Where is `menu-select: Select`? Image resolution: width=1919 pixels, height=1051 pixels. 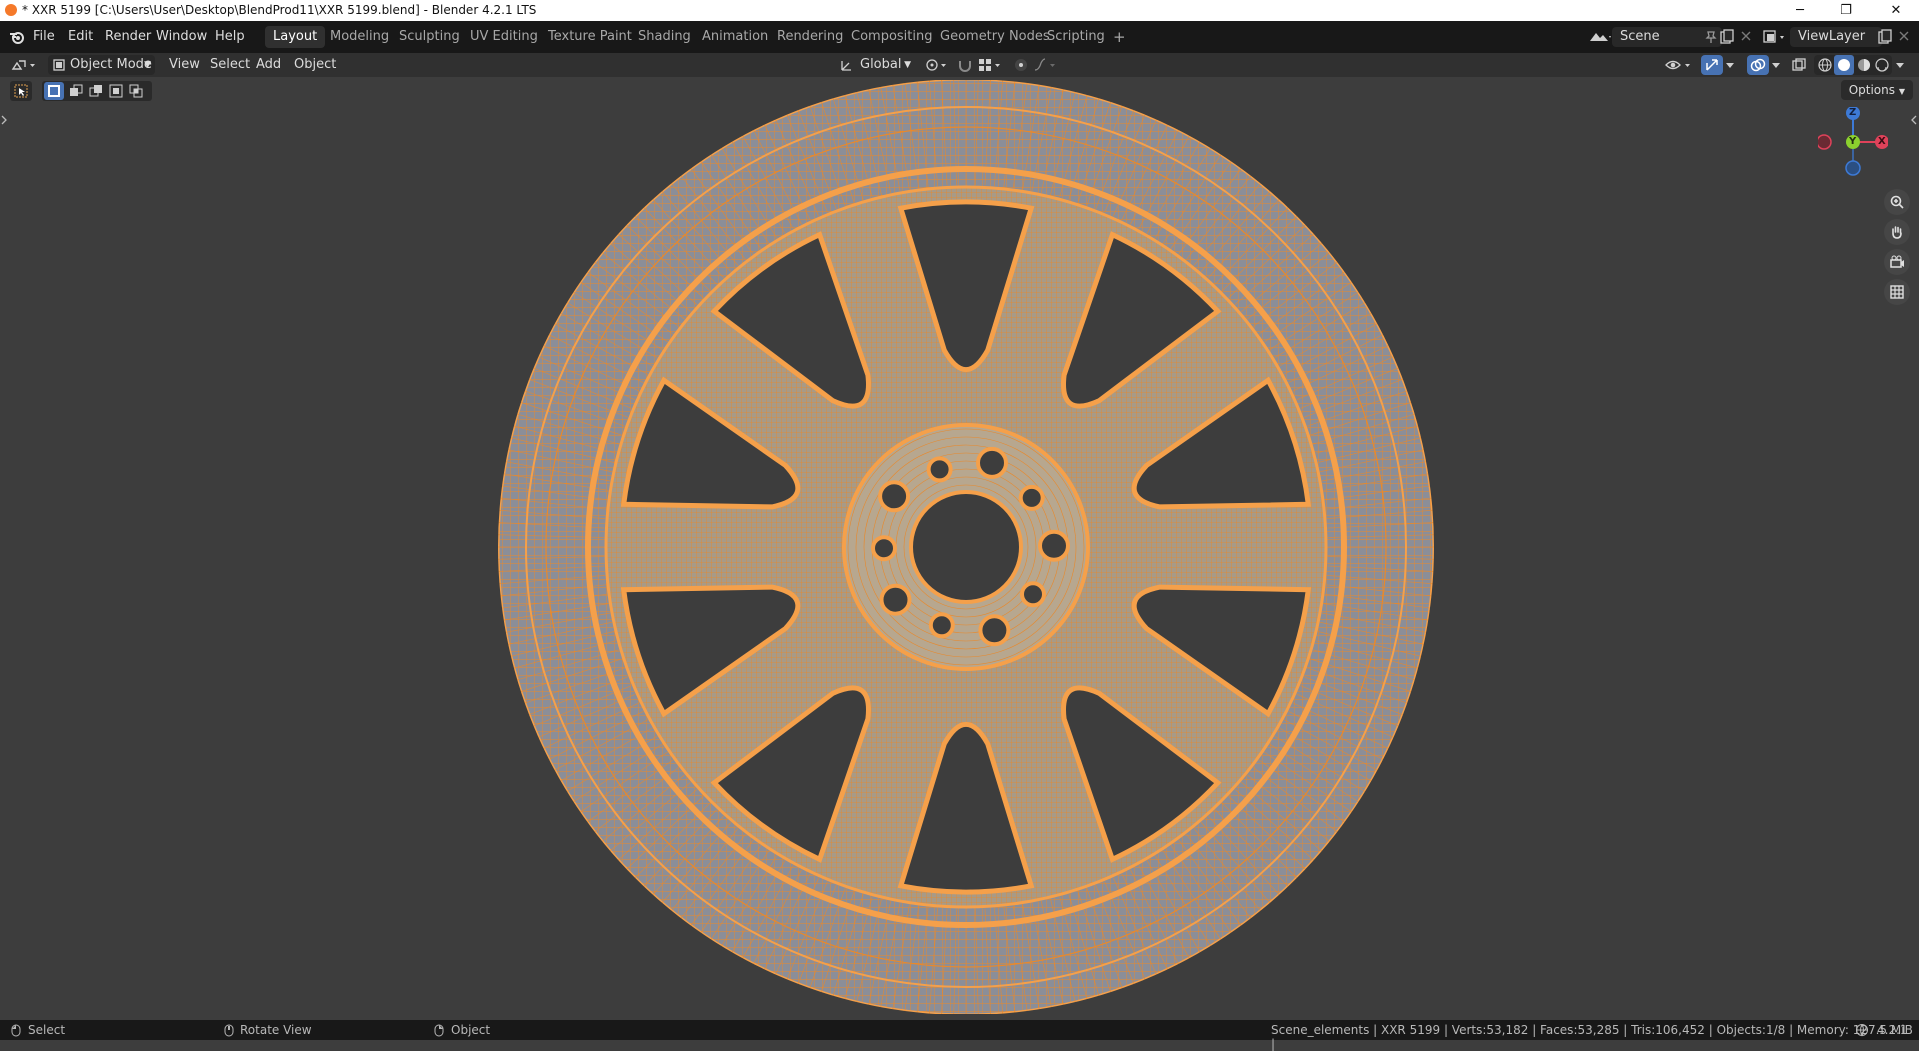 menu-select: Select is located at coordinates (230, 64).